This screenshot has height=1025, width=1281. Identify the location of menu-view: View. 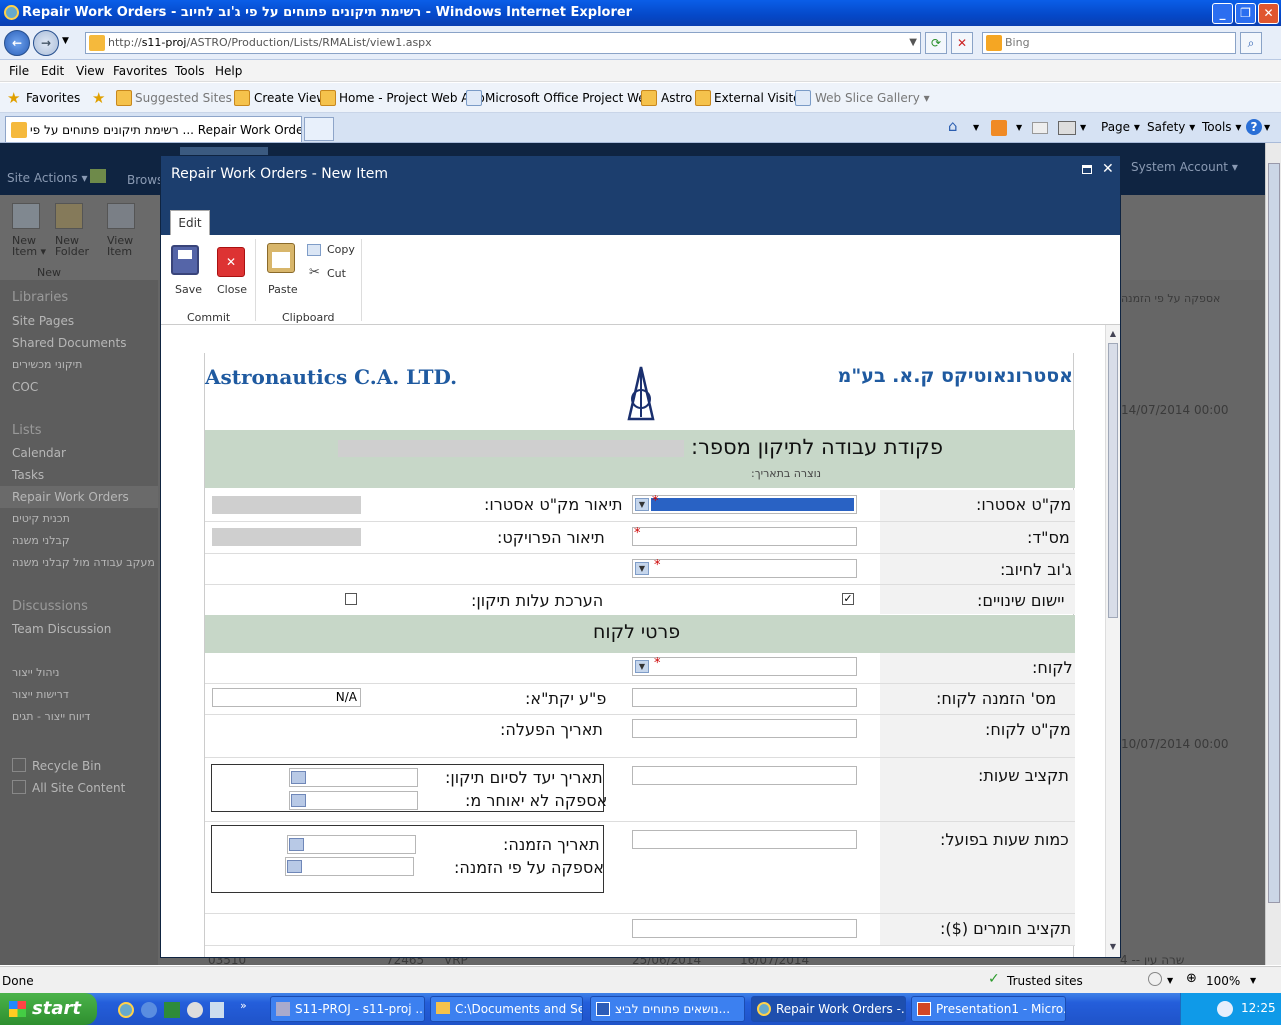
(90, 71).